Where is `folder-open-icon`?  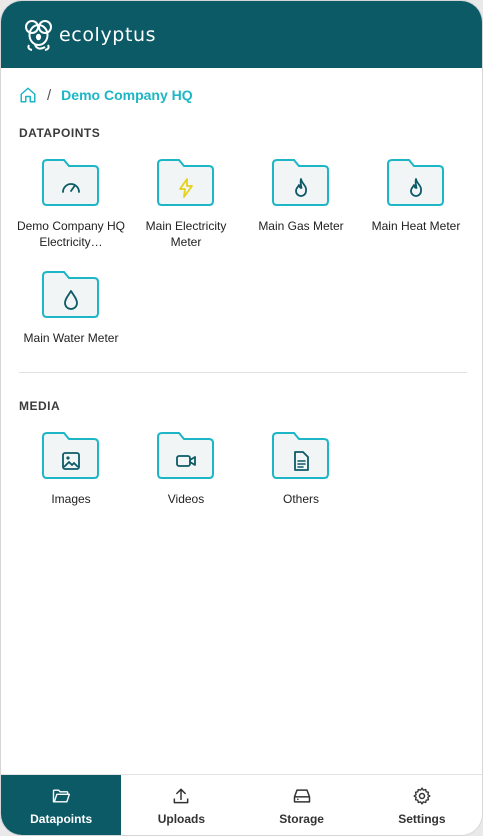
folder-open-icon is located at coordinates (61, 796).